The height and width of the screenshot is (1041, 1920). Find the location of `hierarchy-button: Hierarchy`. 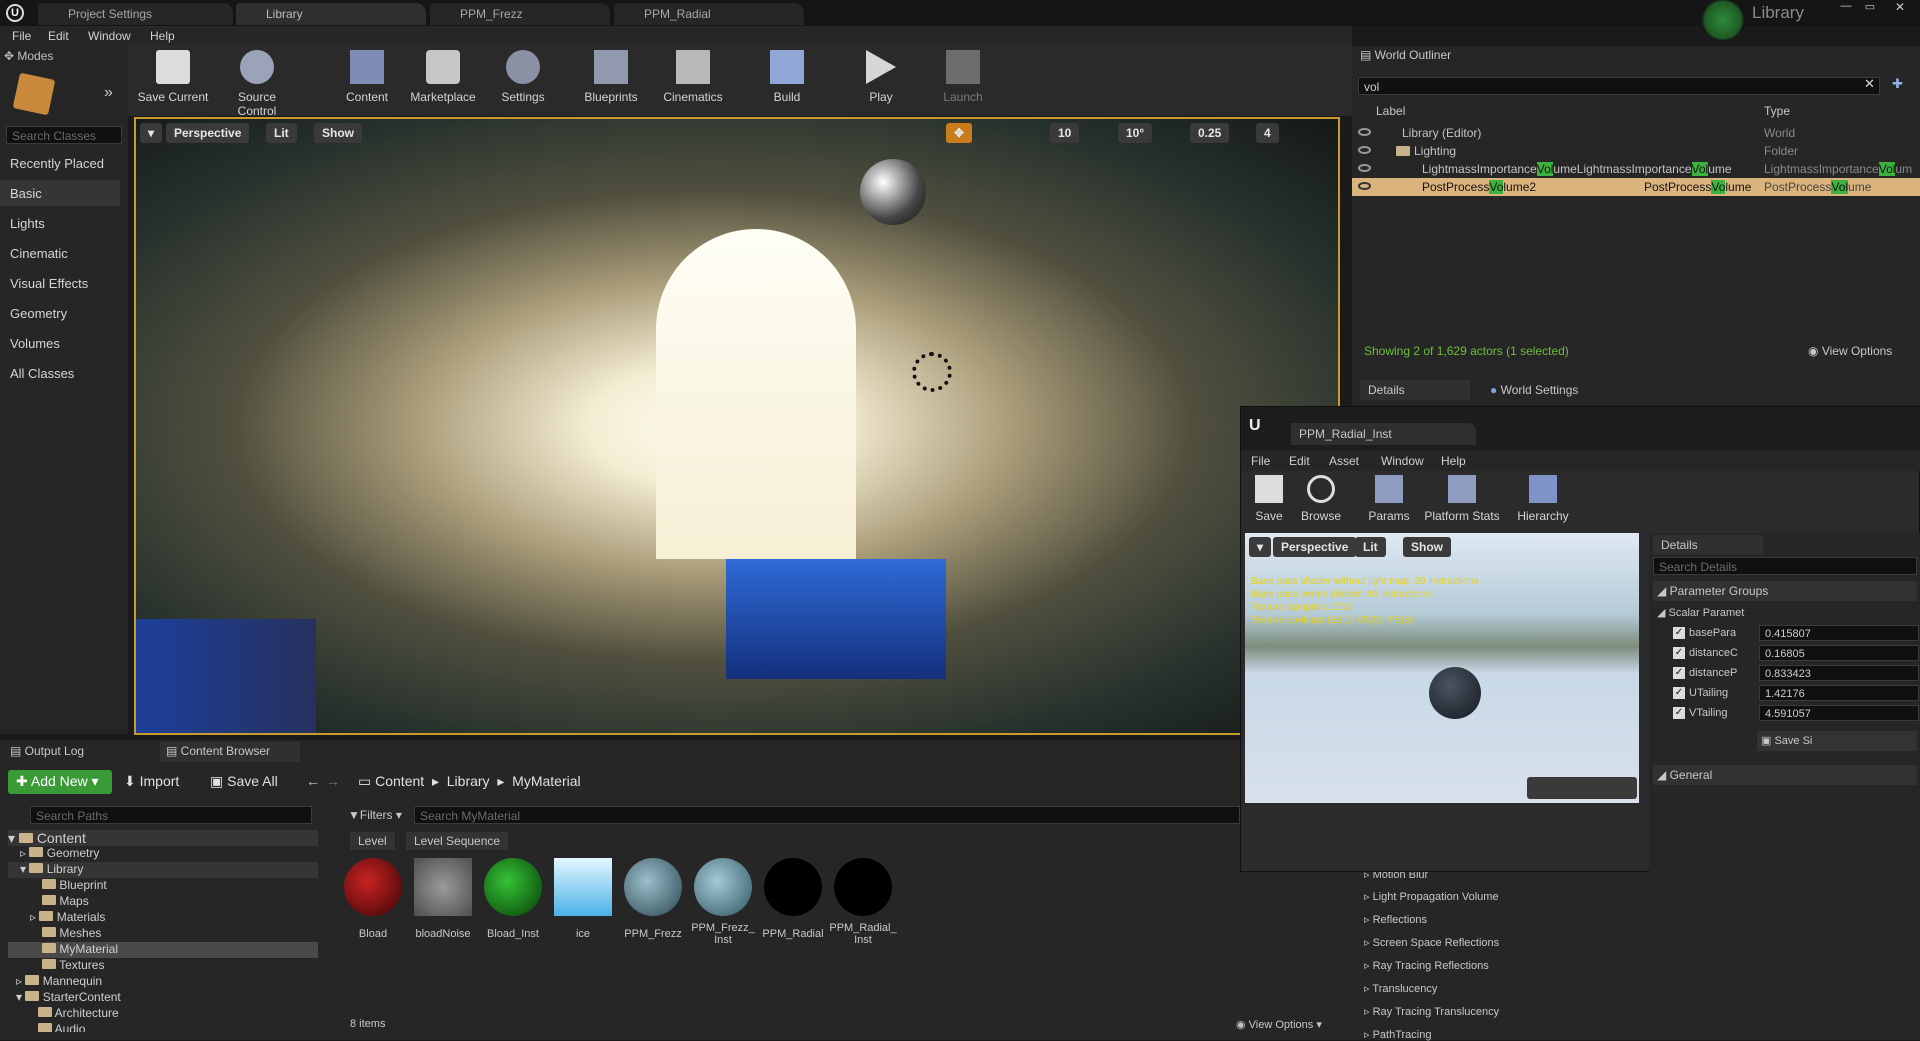

hierarchy-button: Hierarchy is located at coordinates (1543, 499).